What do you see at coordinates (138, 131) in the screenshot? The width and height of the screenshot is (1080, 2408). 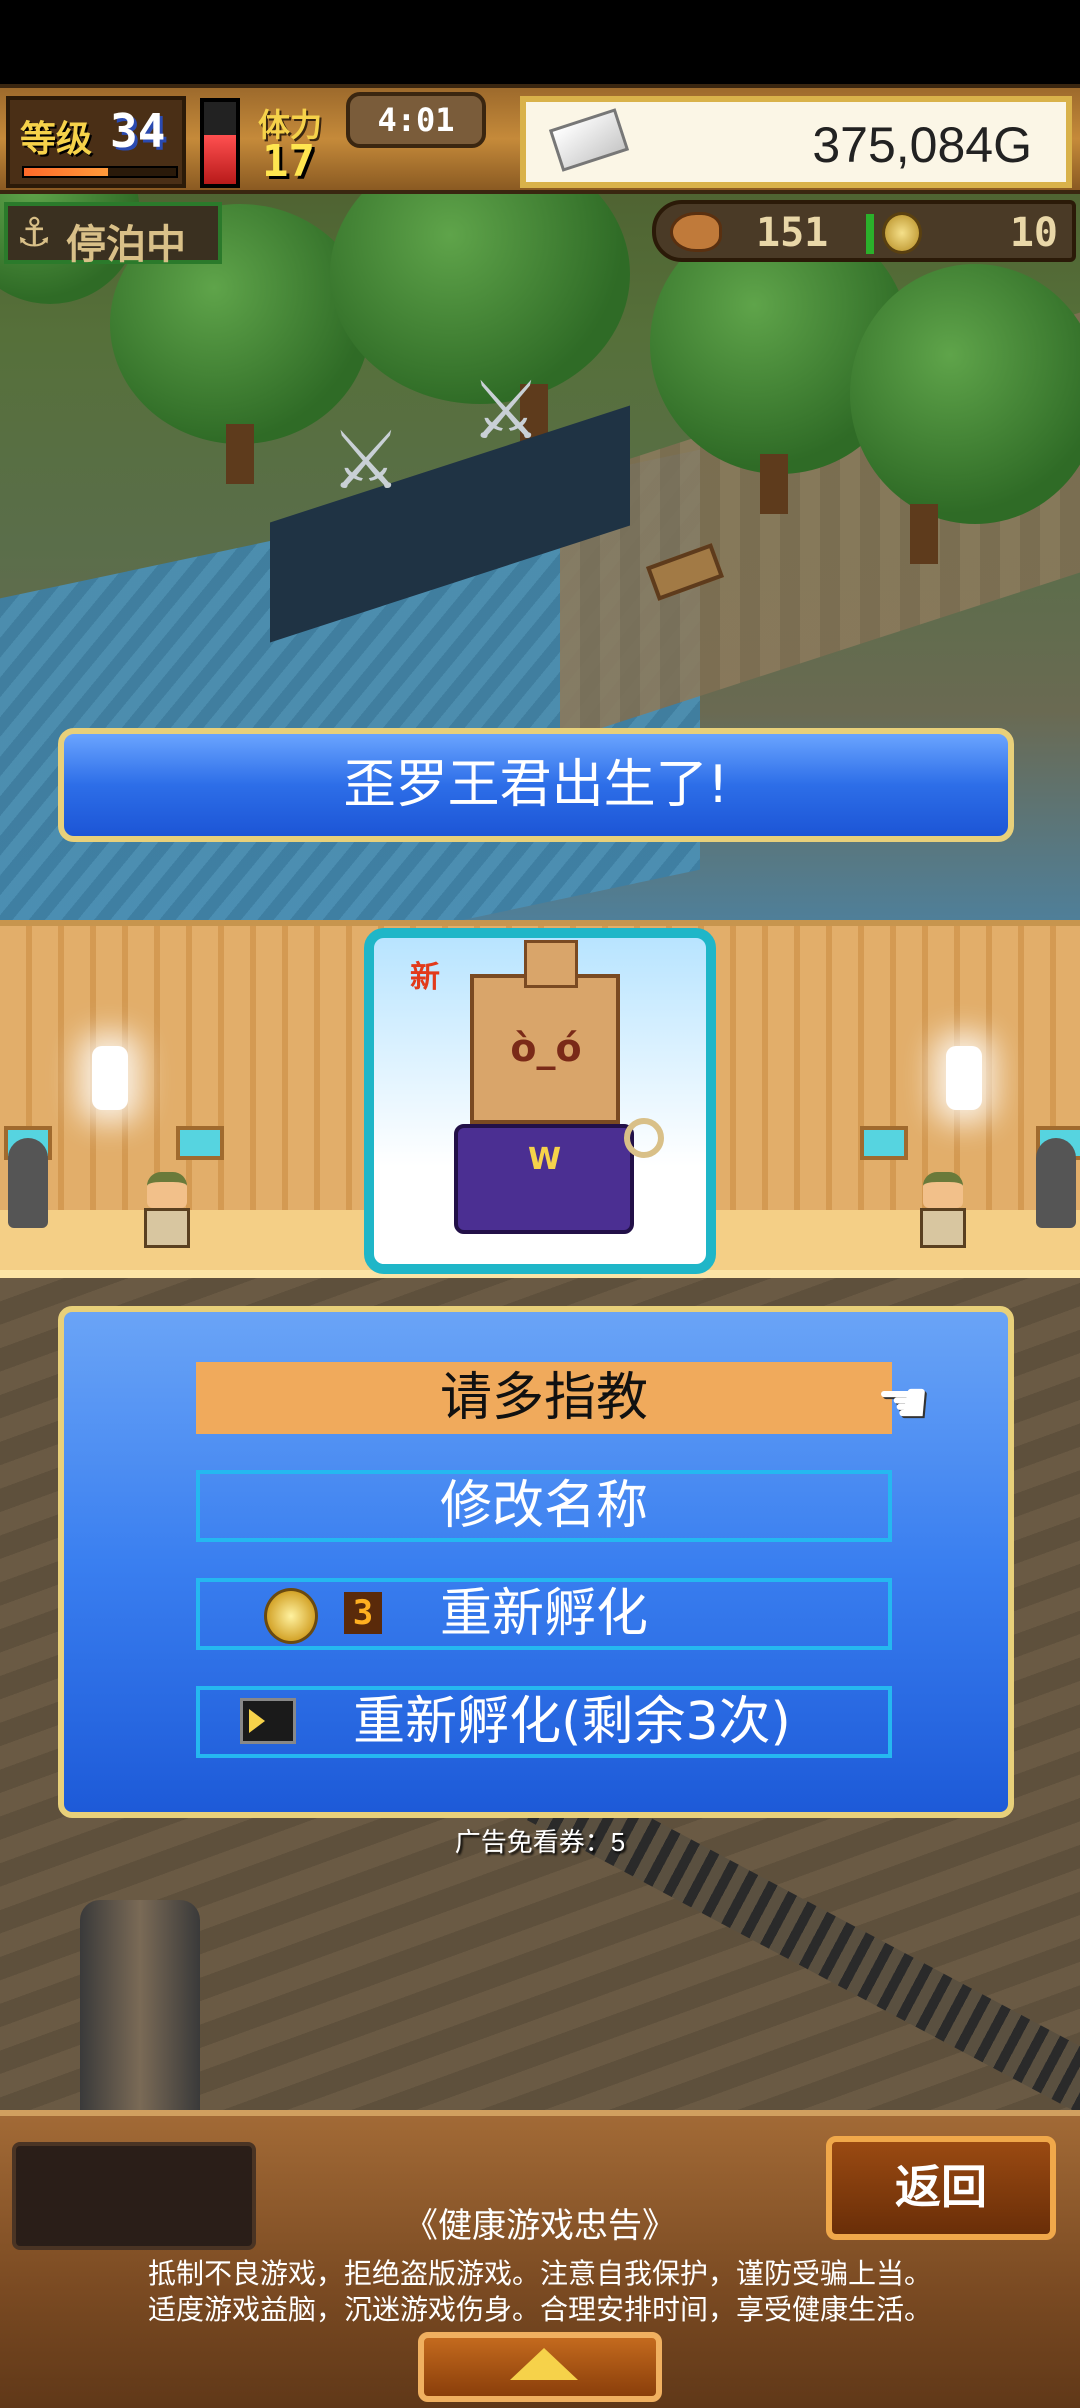 I see `level-value: 34` at bounding box center [138, 131].